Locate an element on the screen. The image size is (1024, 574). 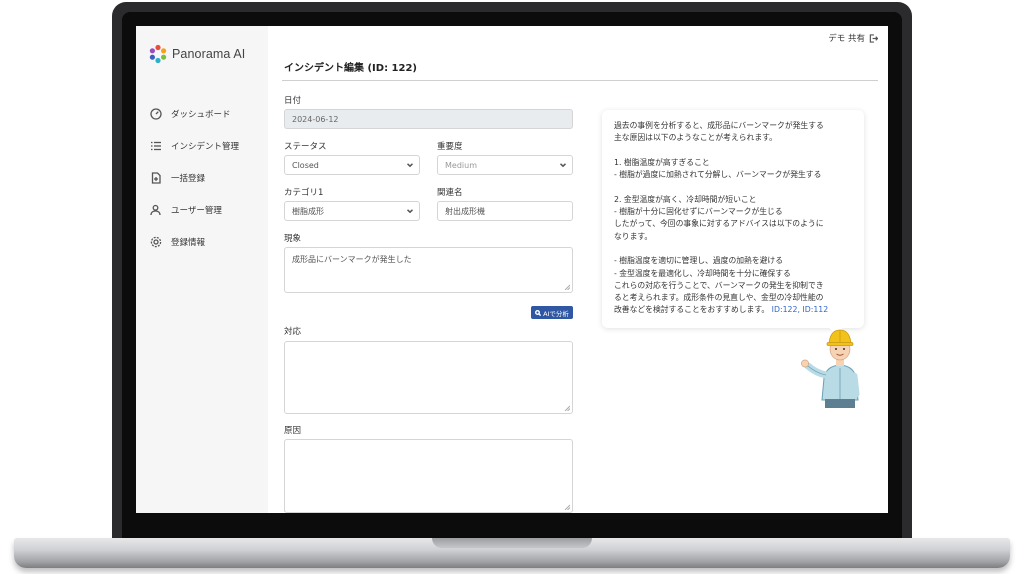
status-value: Closed is located at coordinates (305, 165).